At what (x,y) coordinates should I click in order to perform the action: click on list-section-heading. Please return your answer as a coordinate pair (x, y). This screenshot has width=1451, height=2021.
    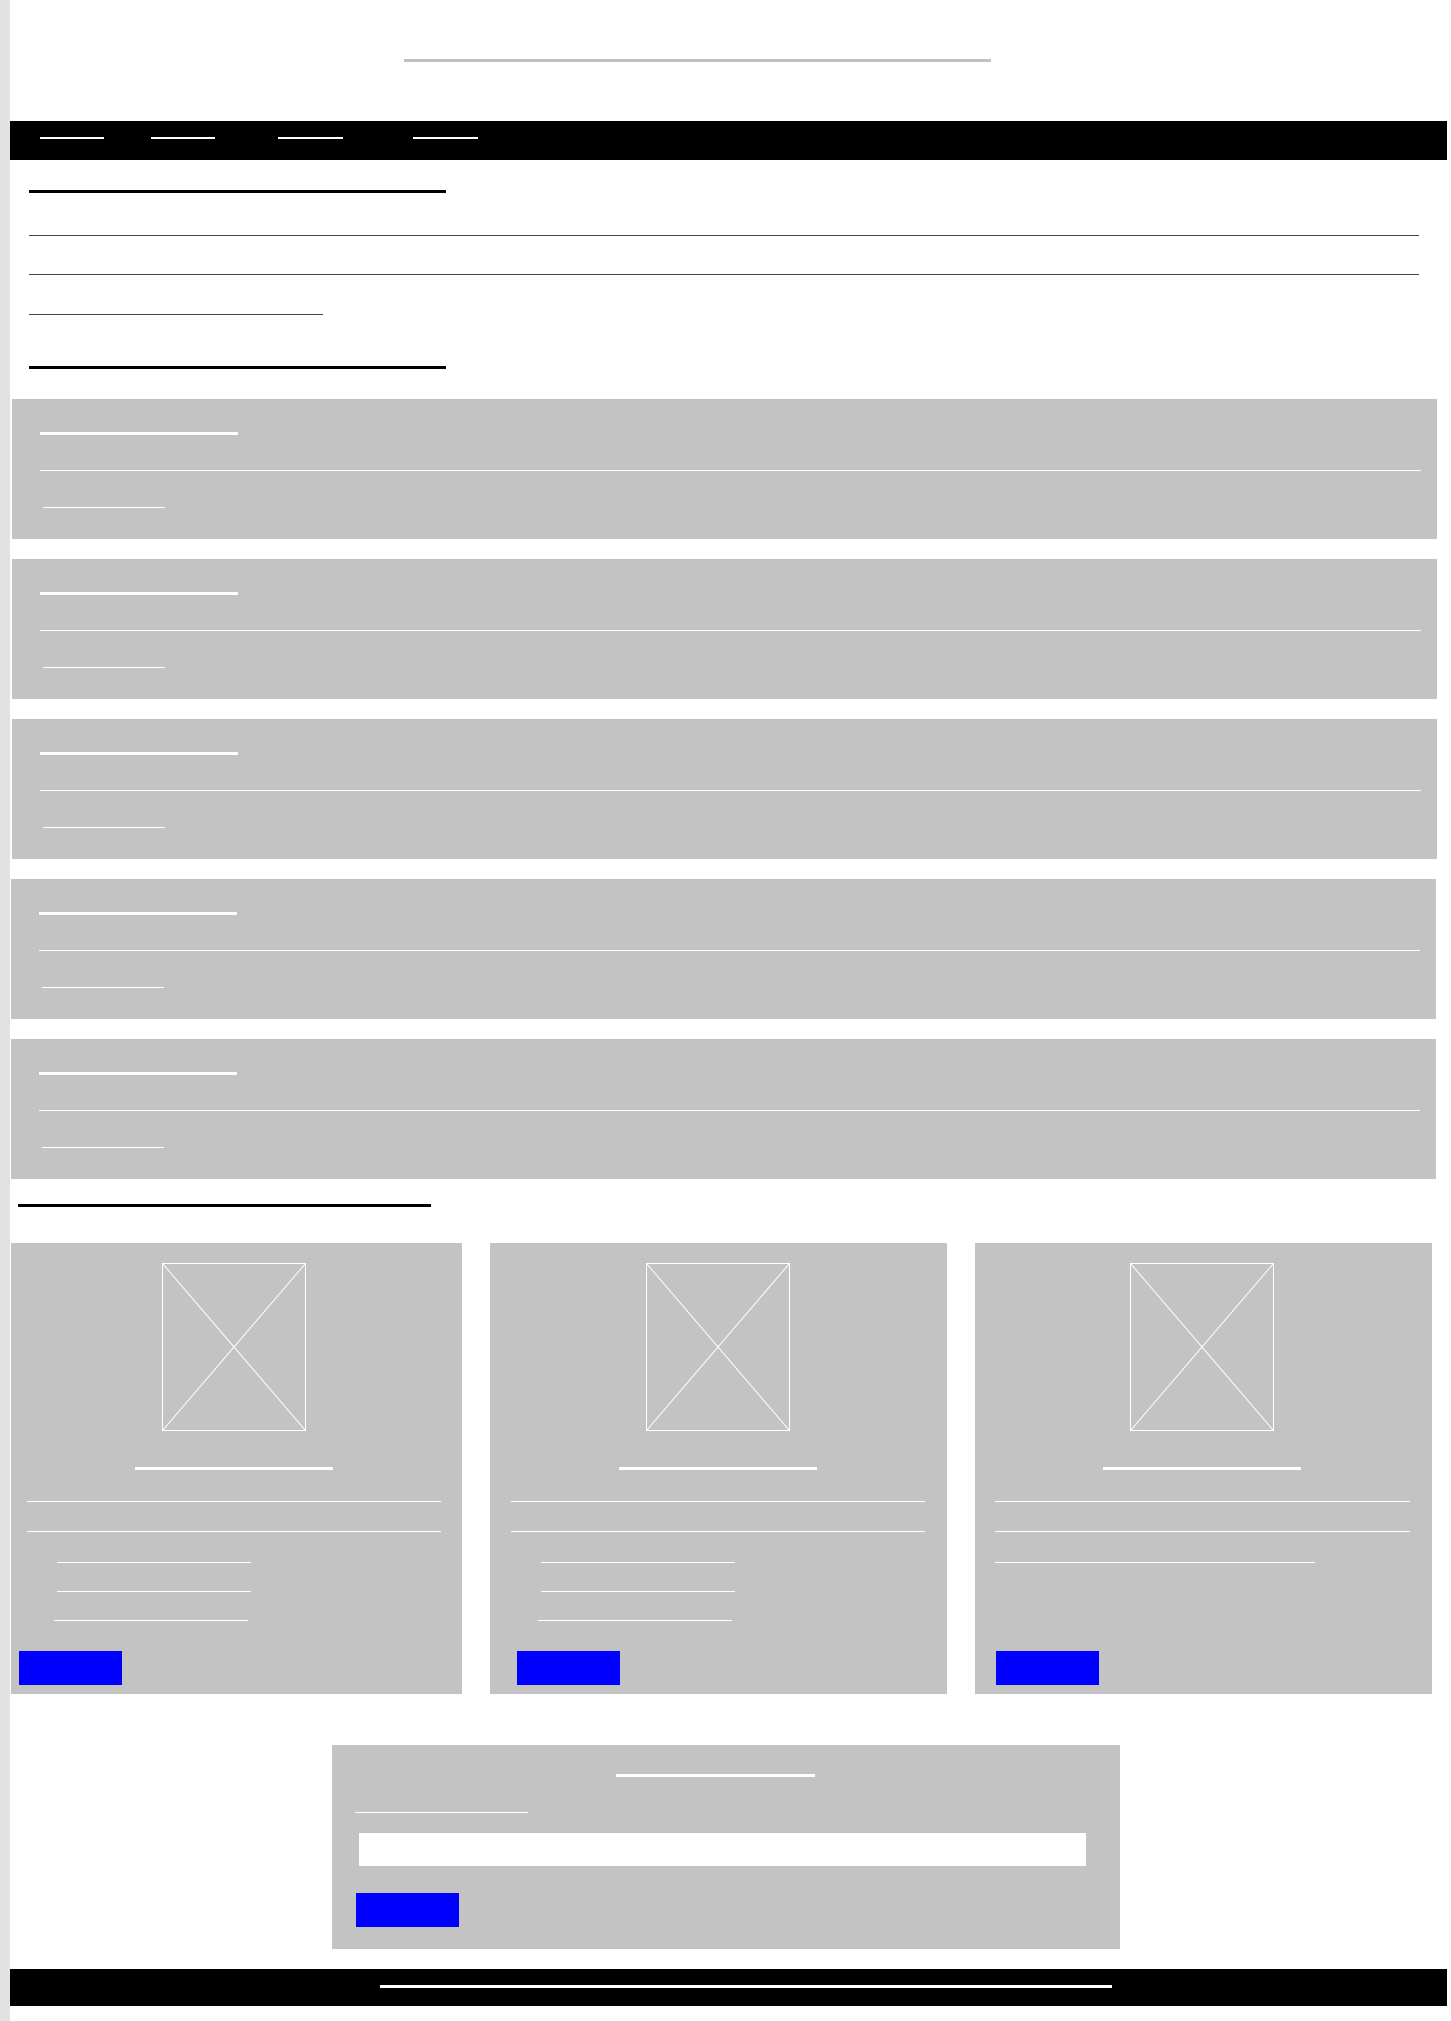
    Looking at the image, I should click on (237, 367).